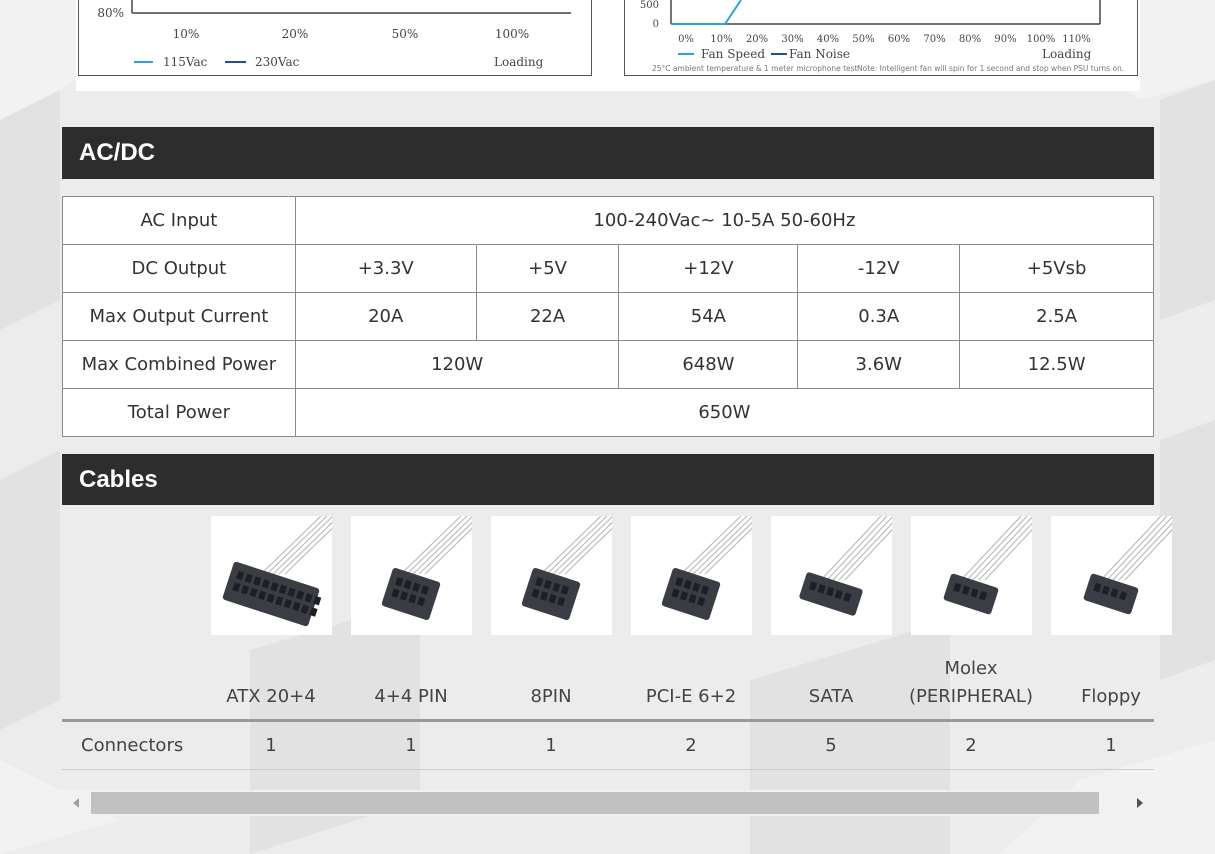 The image size is (1215, 854). What do you see at coordinates (179, 220) in the screenshot?
I see `row-header-ac-input: AC Input` at bounding box center [179, 220].